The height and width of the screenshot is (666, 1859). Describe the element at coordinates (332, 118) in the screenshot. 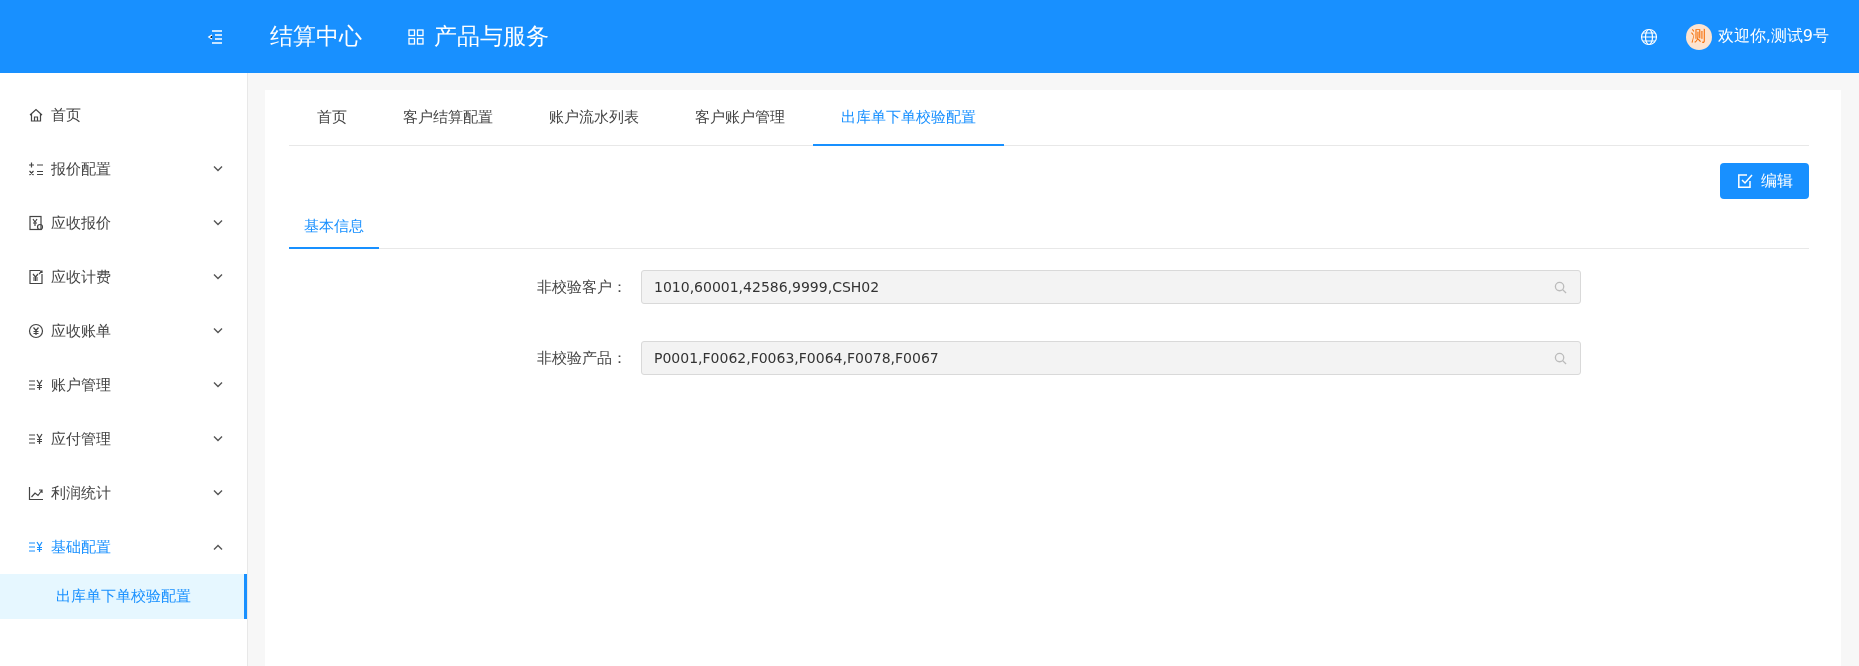

I see `page-tab: 首页` at that location.